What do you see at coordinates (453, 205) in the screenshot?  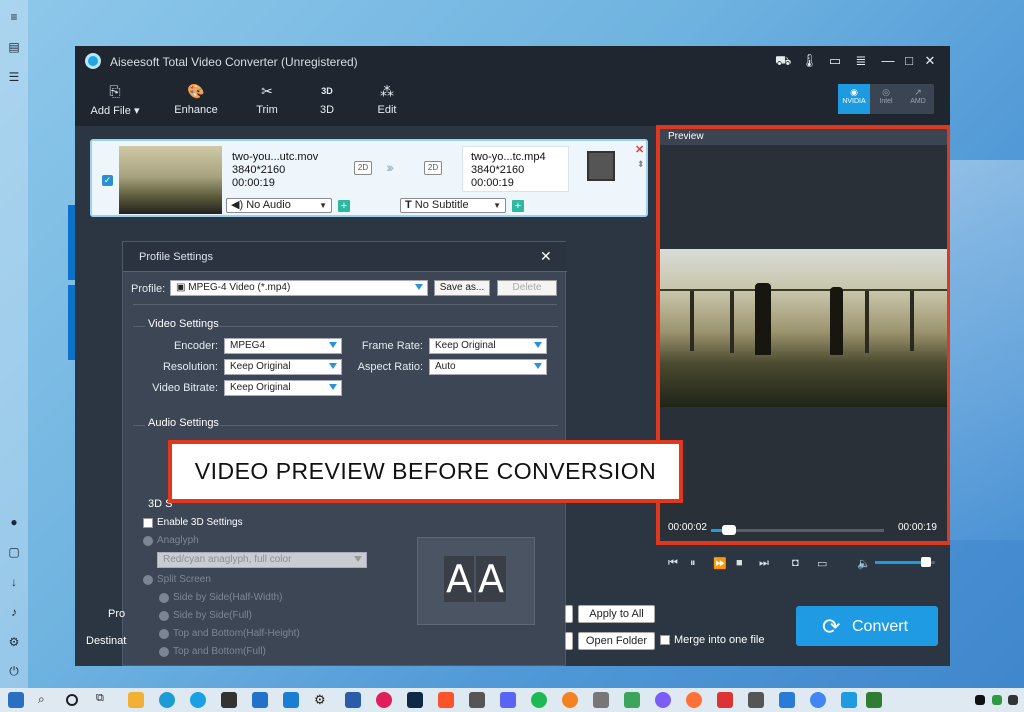 I see `subtitle-select: T No Subtitle ▼` at bounding box center [453, 205].